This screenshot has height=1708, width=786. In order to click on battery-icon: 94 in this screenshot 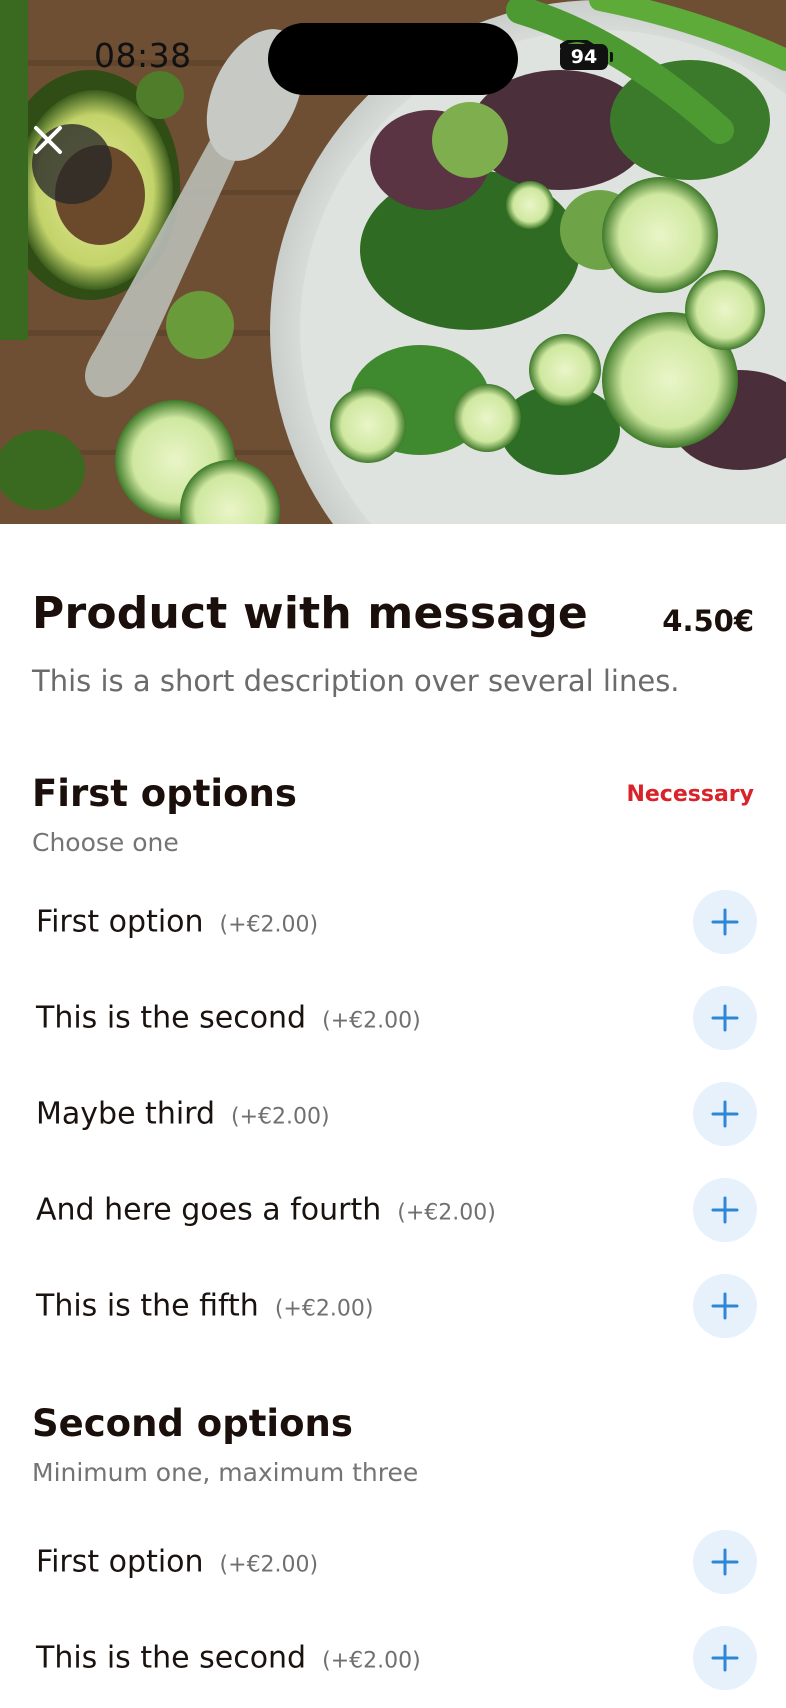, I will do `click(586, 57)`.